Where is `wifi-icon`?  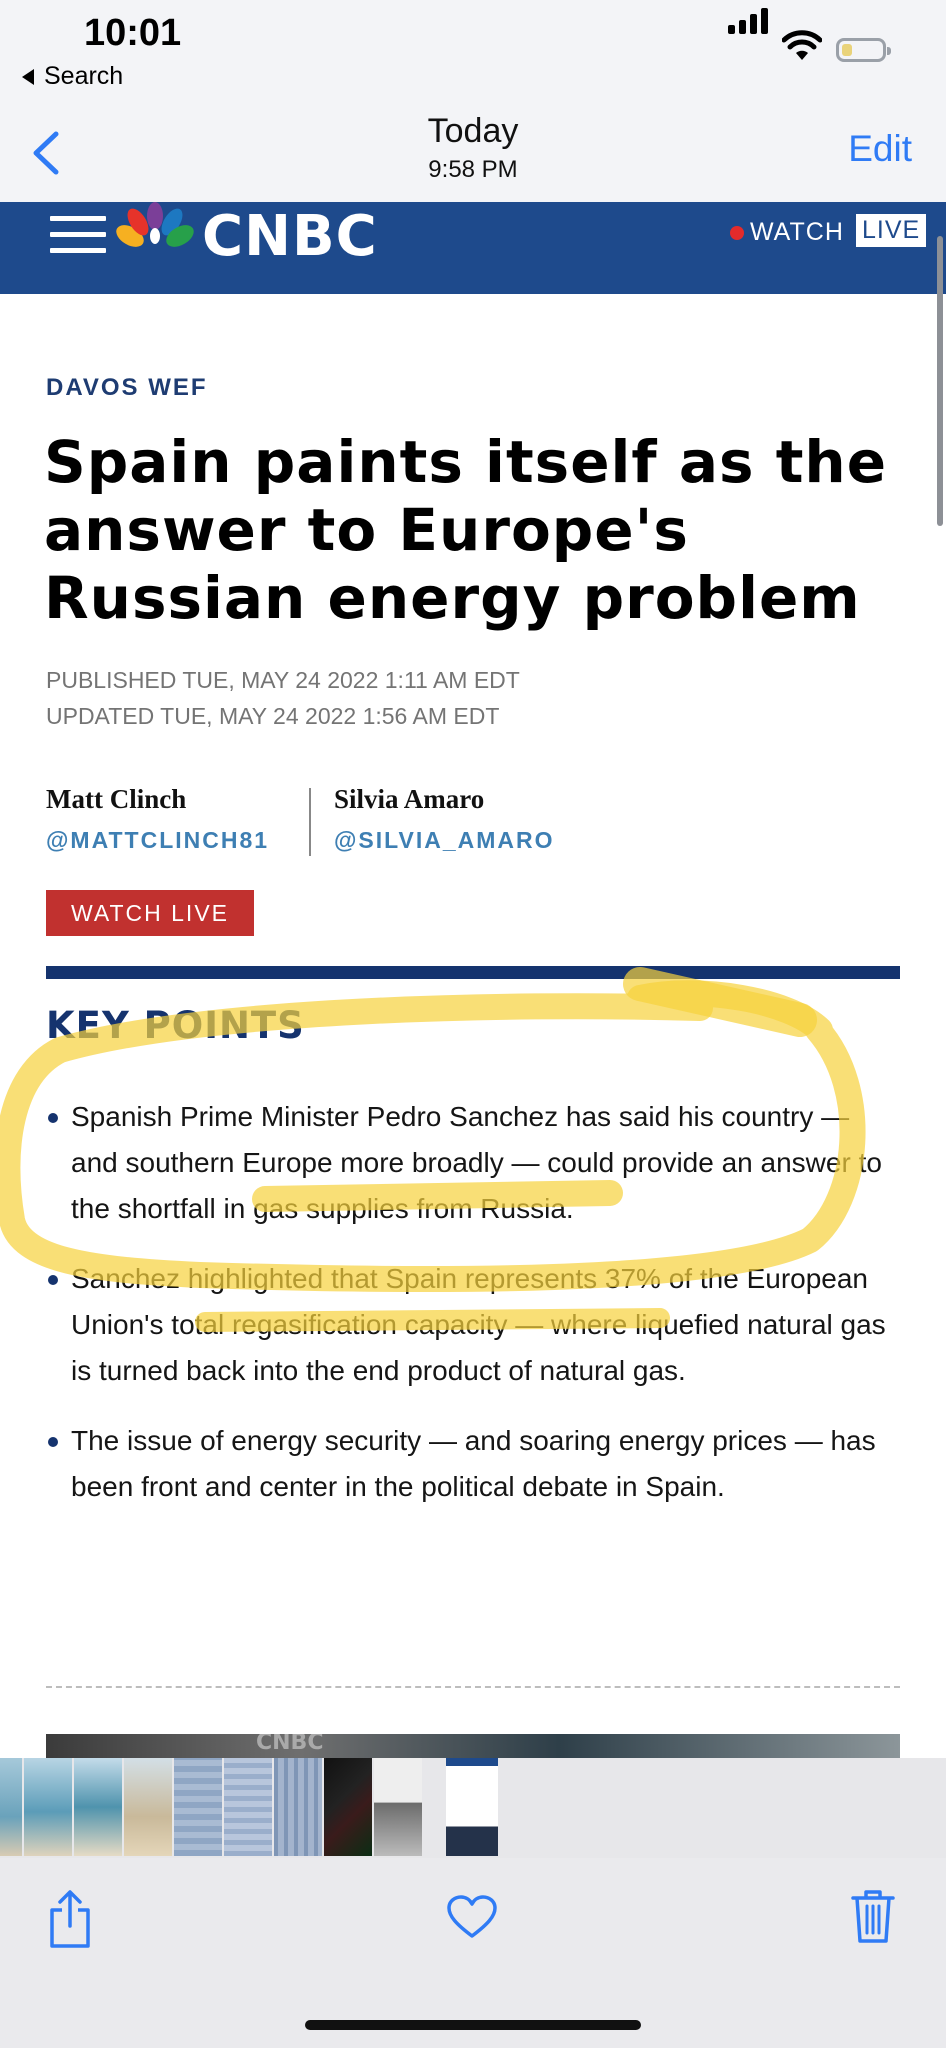 wifi-icon is located at coordinates (802, 45).